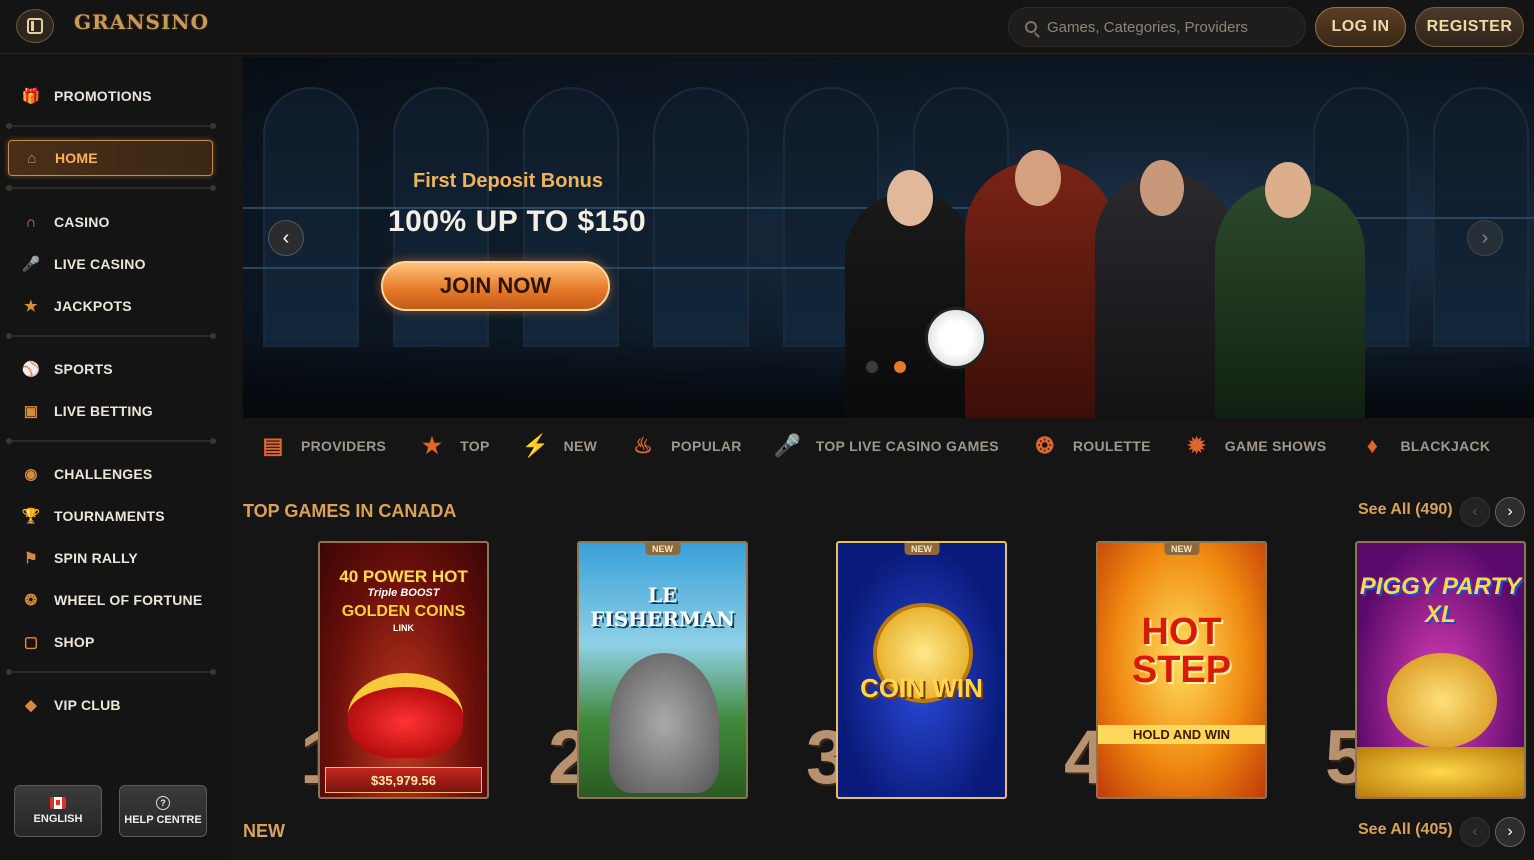  I want to click on sidebar-item-label: SPIN RALLY, so click(96, 558).